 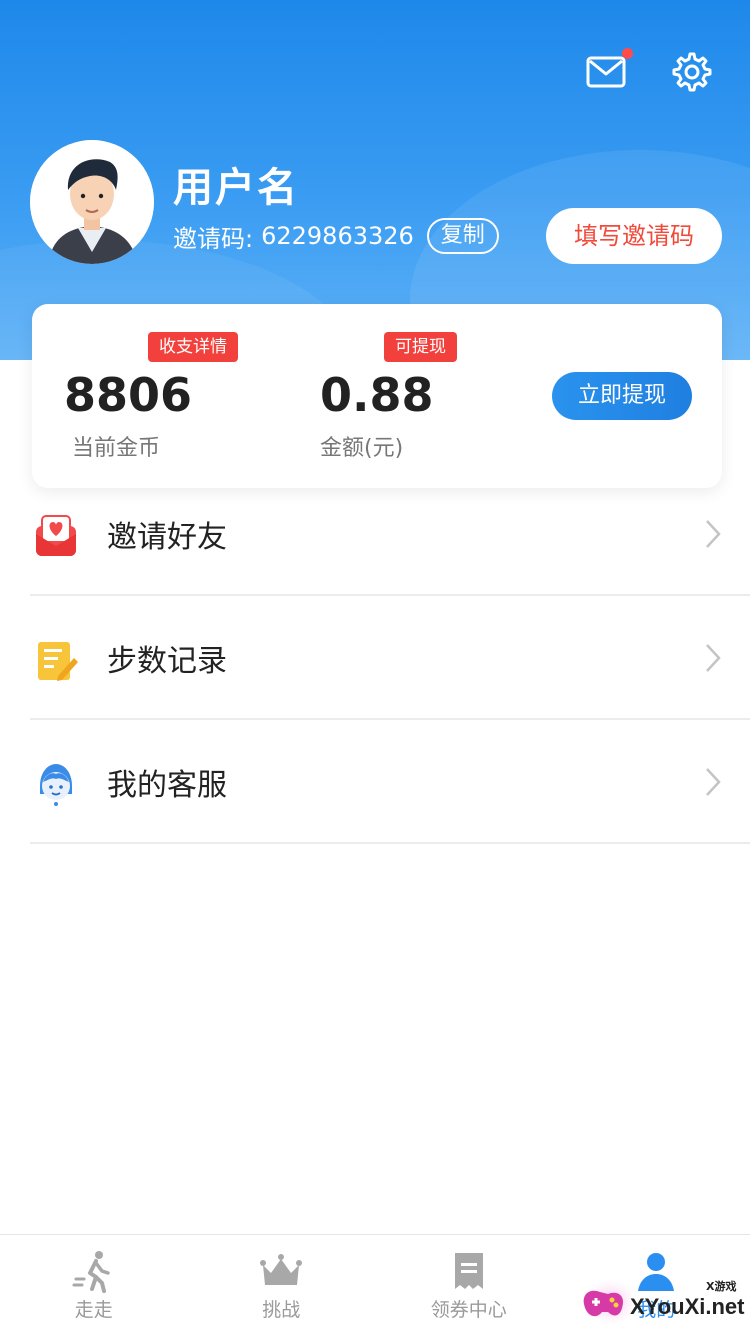 What do you see at coordinates (420, 347) in the screenshot?
I see `withdrawable-tag: 可提现` at bounding box center [420, 347].